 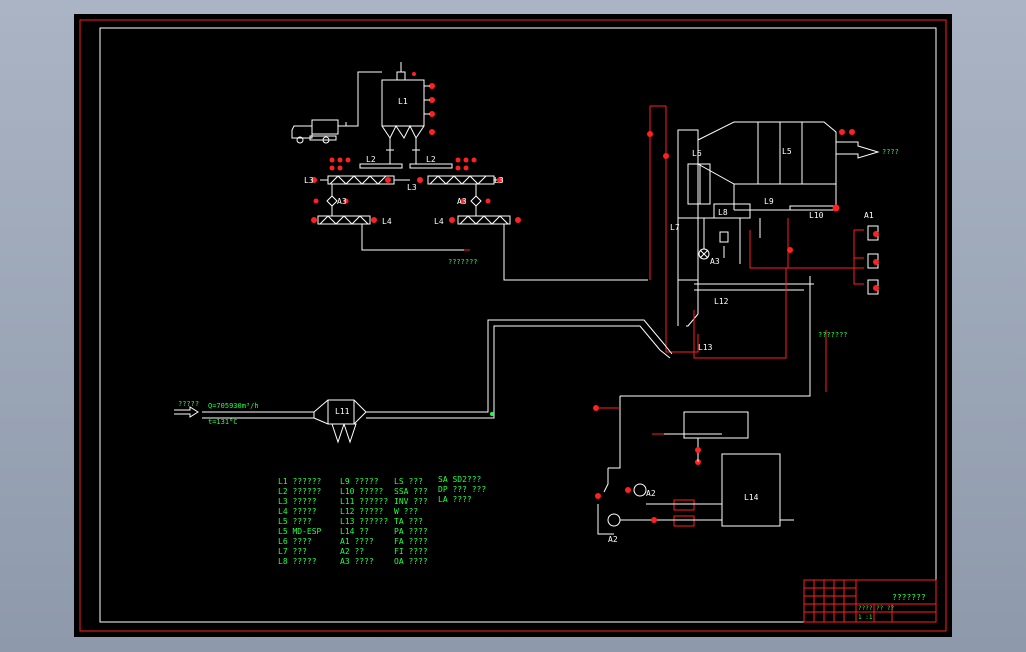 I want to click on label-l4a: L4, so click(x=387, y=221).